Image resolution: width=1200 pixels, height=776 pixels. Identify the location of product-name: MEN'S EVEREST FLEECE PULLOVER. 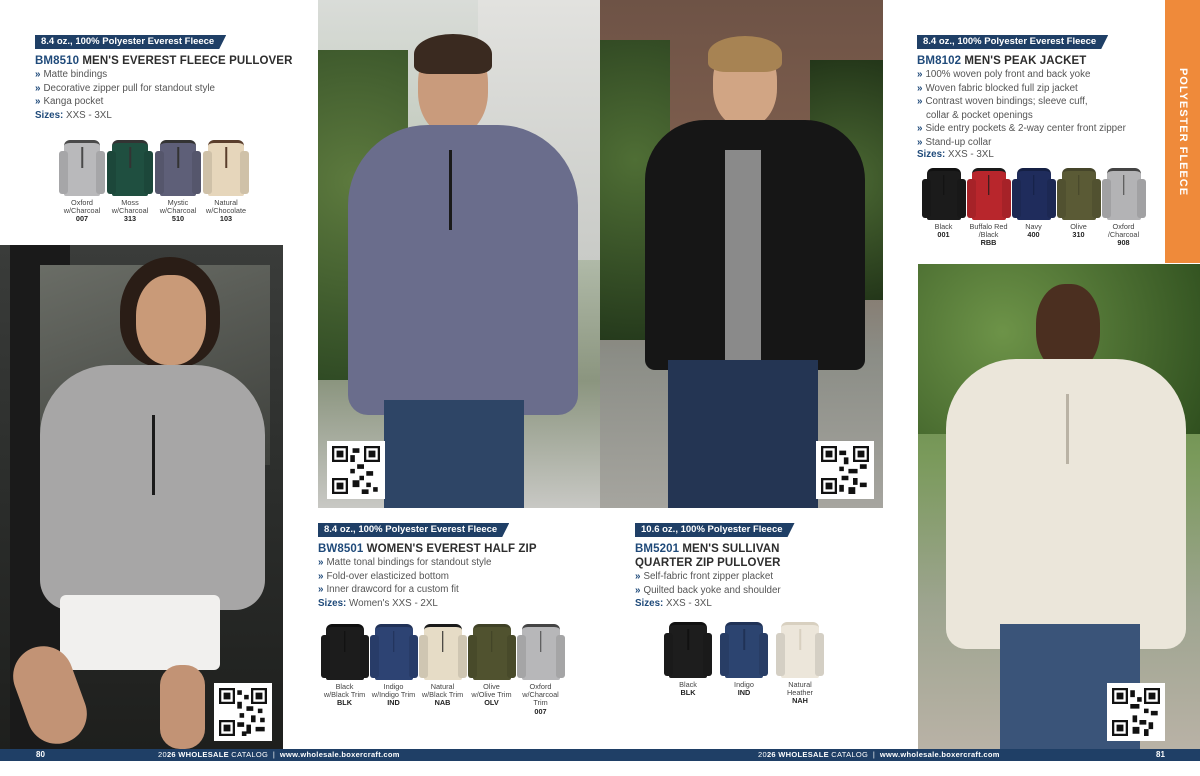
(186, 61).